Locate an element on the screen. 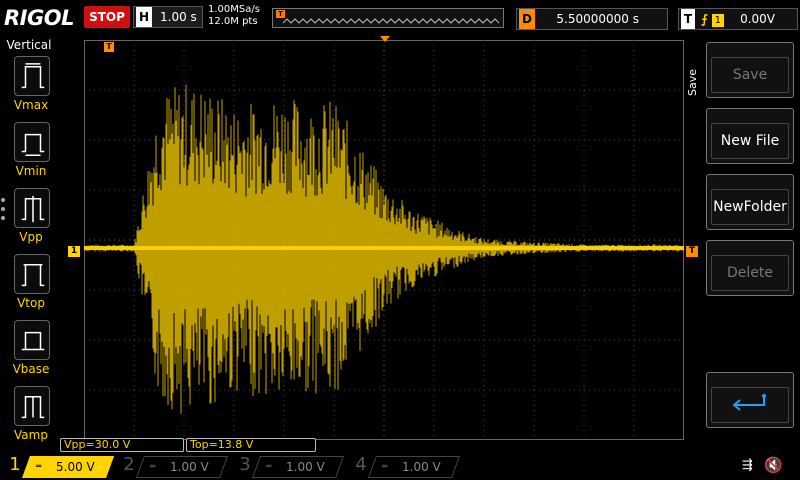 This screenshot has height=480, width=800. vtop-icon is located at coordinates (33, 275).